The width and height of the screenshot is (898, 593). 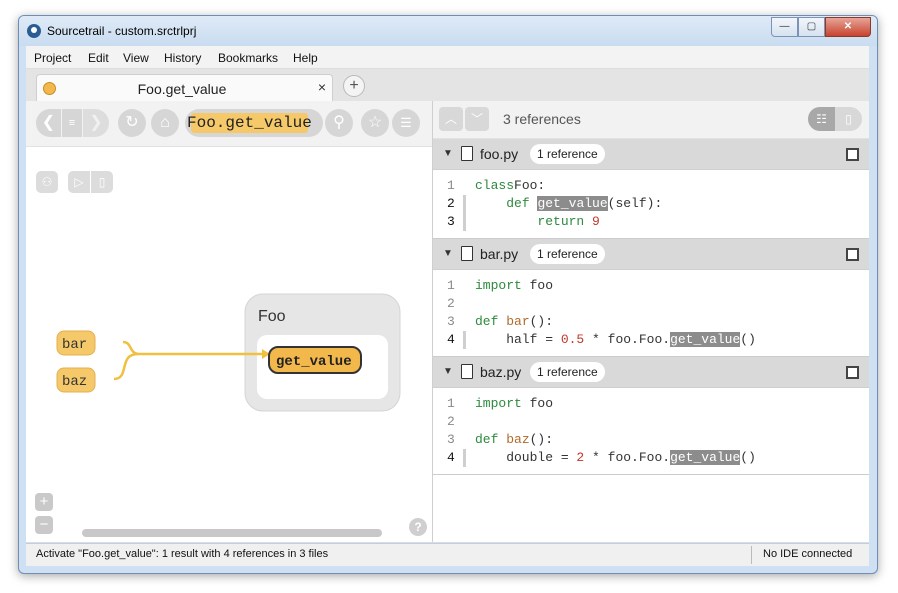 What do you see at coordinates (248, 58) in the screenshot?
I see `menu-bookmarks: Bookmarks` at bounding box center [248, 58].